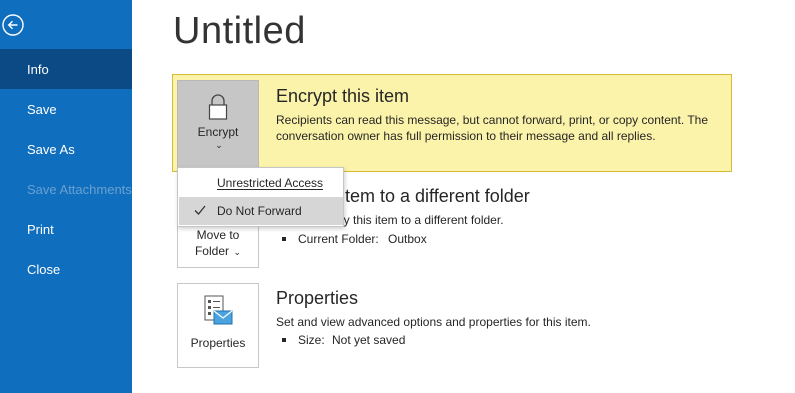 This screenshot has width=795, height=393. I want to click on checkmark-icon, so click(200, 210).